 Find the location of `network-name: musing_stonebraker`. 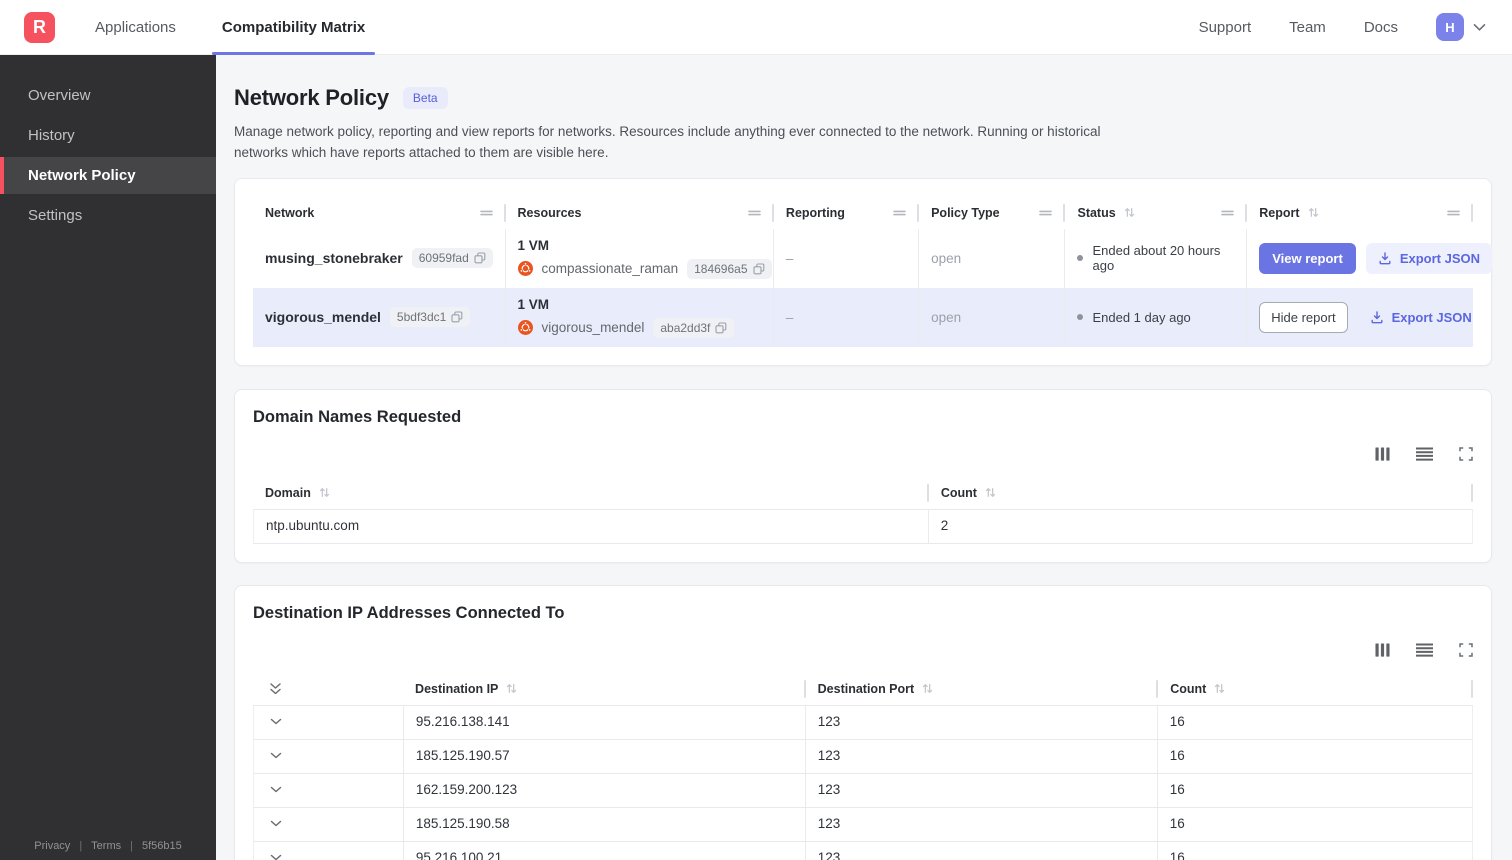

network-name: musing_stonebraker is located at coordinates (334, 258).